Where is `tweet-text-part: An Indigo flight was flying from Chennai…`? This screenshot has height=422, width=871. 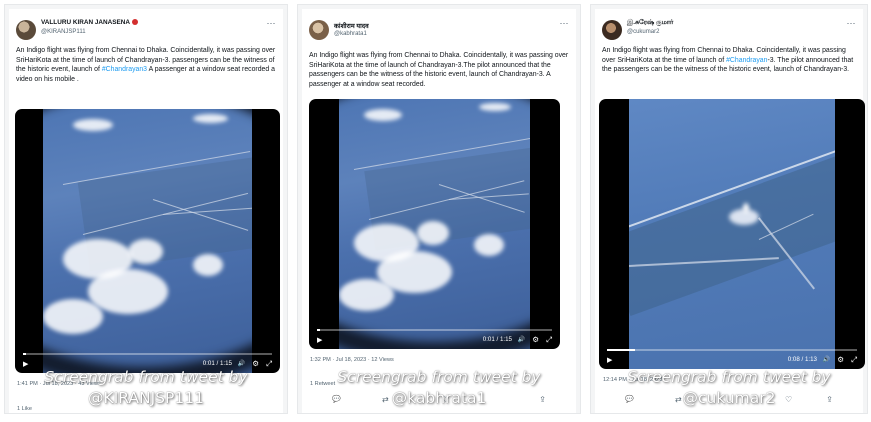
tweet-text-part: An Indigo flight was flying from Chennai… is located at coordinates (439, 70).